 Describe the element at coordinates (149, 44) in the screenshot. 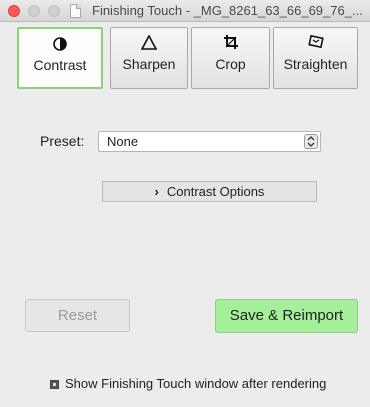

I see `triangle-icon` at that location.